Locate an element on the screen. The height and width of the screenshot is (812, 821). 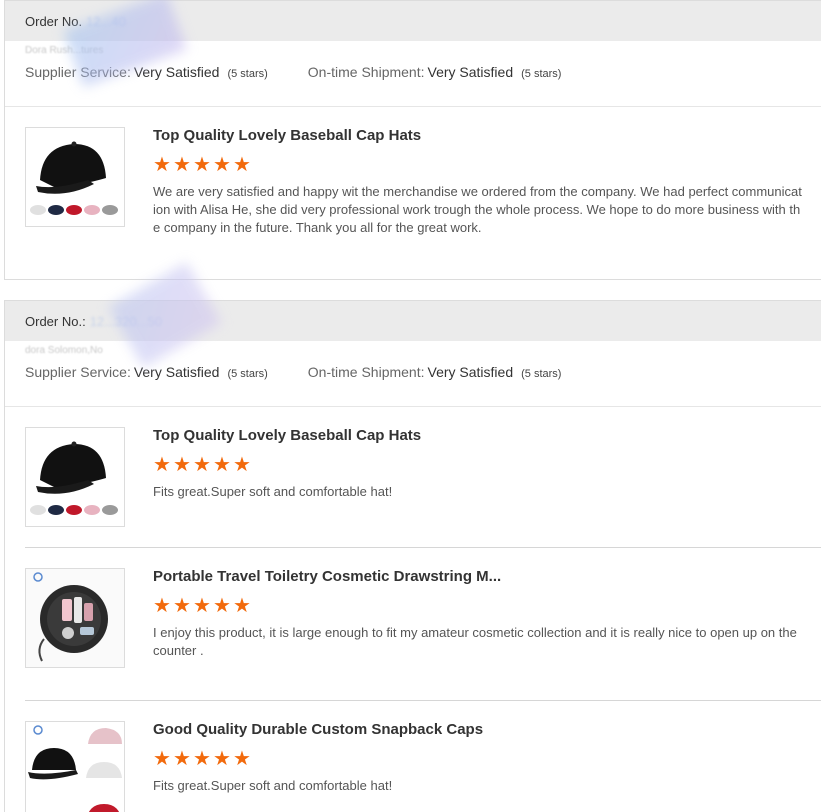
order-label: Order No. is located at coordinates (54, 21).